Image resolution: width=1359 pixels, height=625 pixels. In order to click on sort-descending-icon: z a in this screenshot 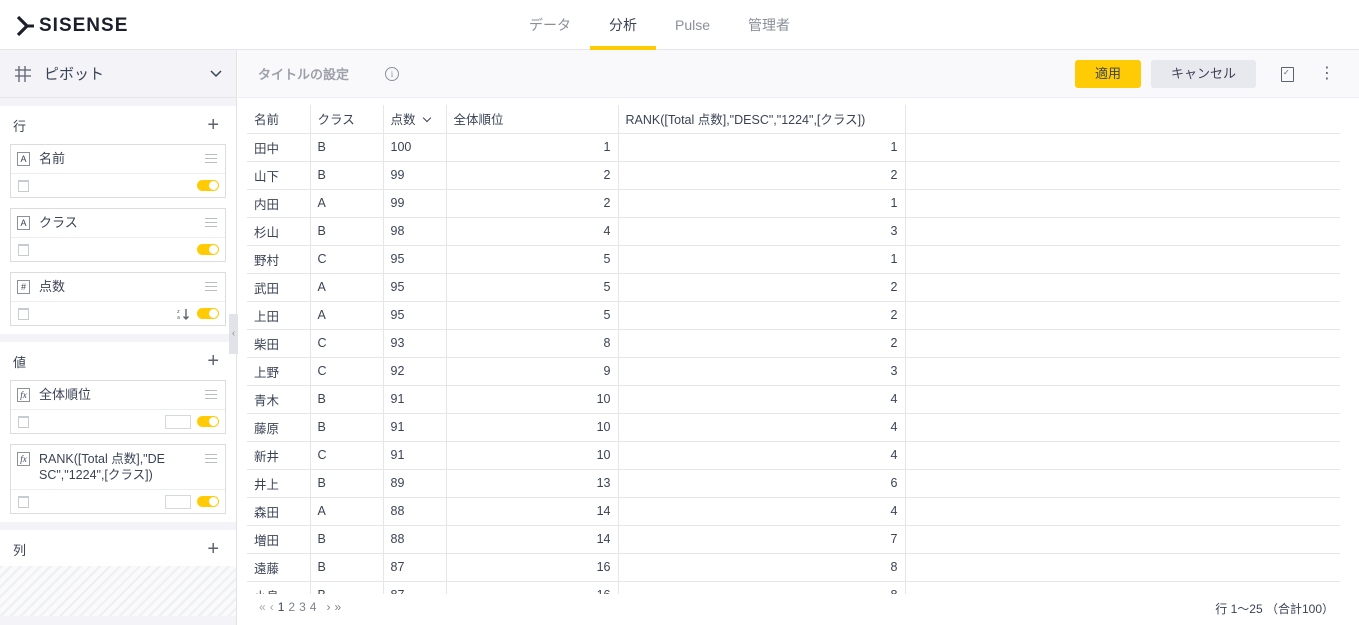, I will do `click(184, 314)`.